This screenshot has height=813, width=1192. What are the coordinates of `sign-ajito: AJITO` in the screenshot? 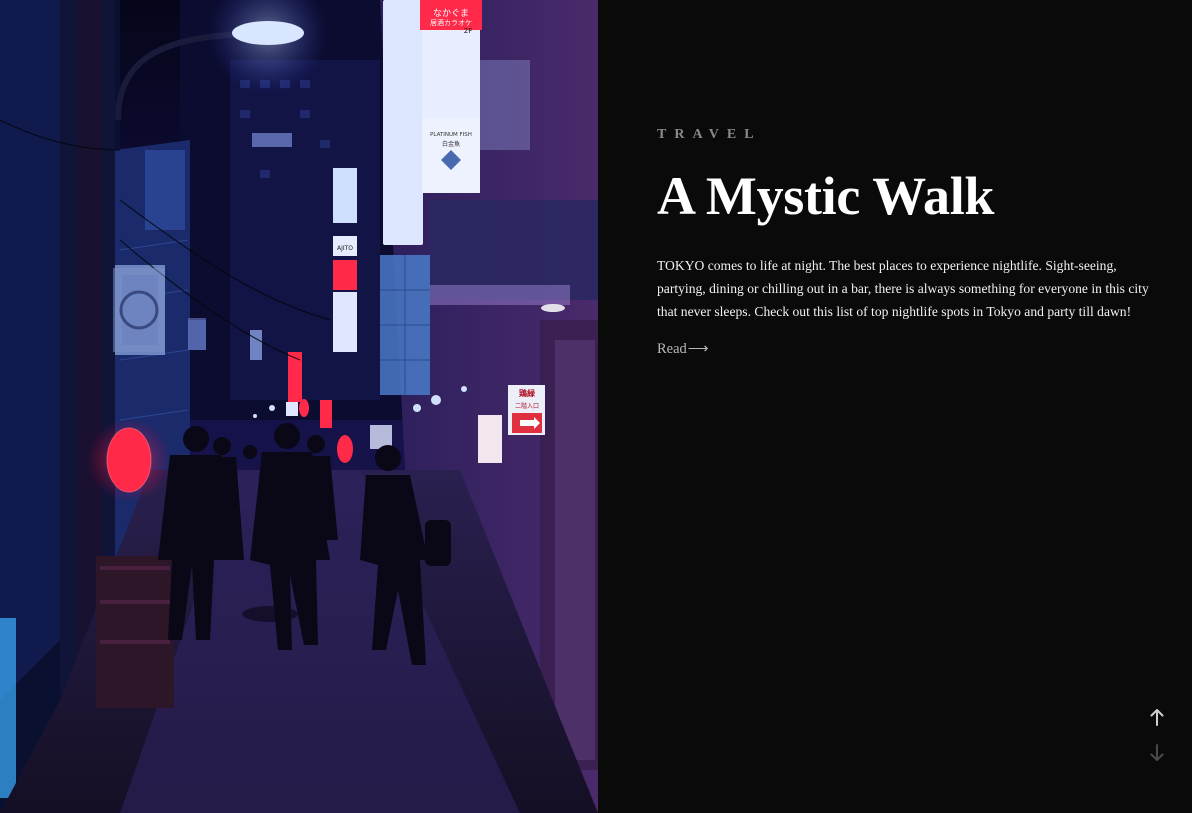 It's located at (345, 248).